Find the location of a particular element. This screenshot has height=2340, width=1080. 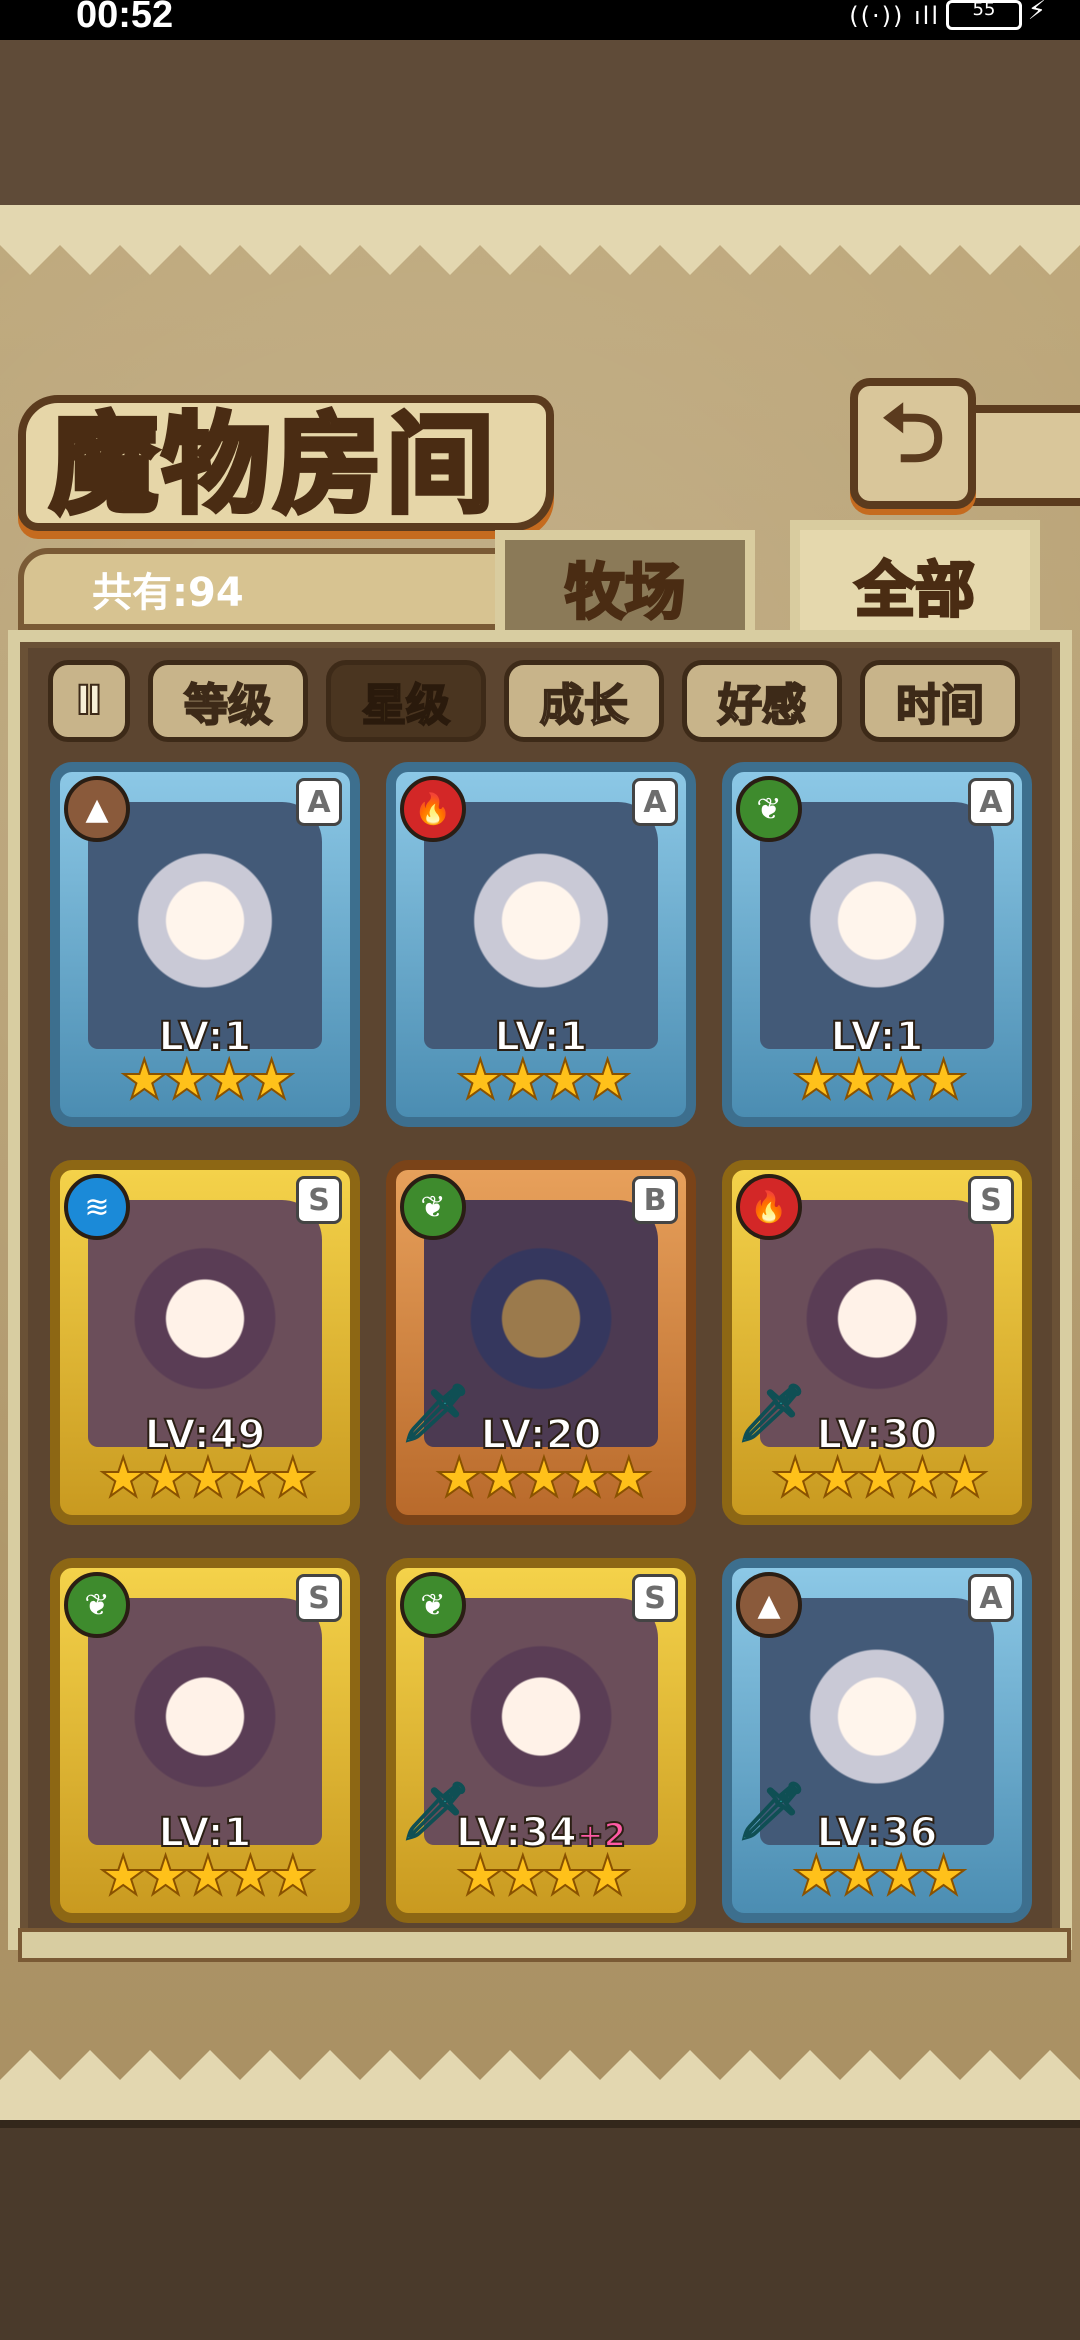

bottom-zigzag-border is located at coordinates (540, 2085).